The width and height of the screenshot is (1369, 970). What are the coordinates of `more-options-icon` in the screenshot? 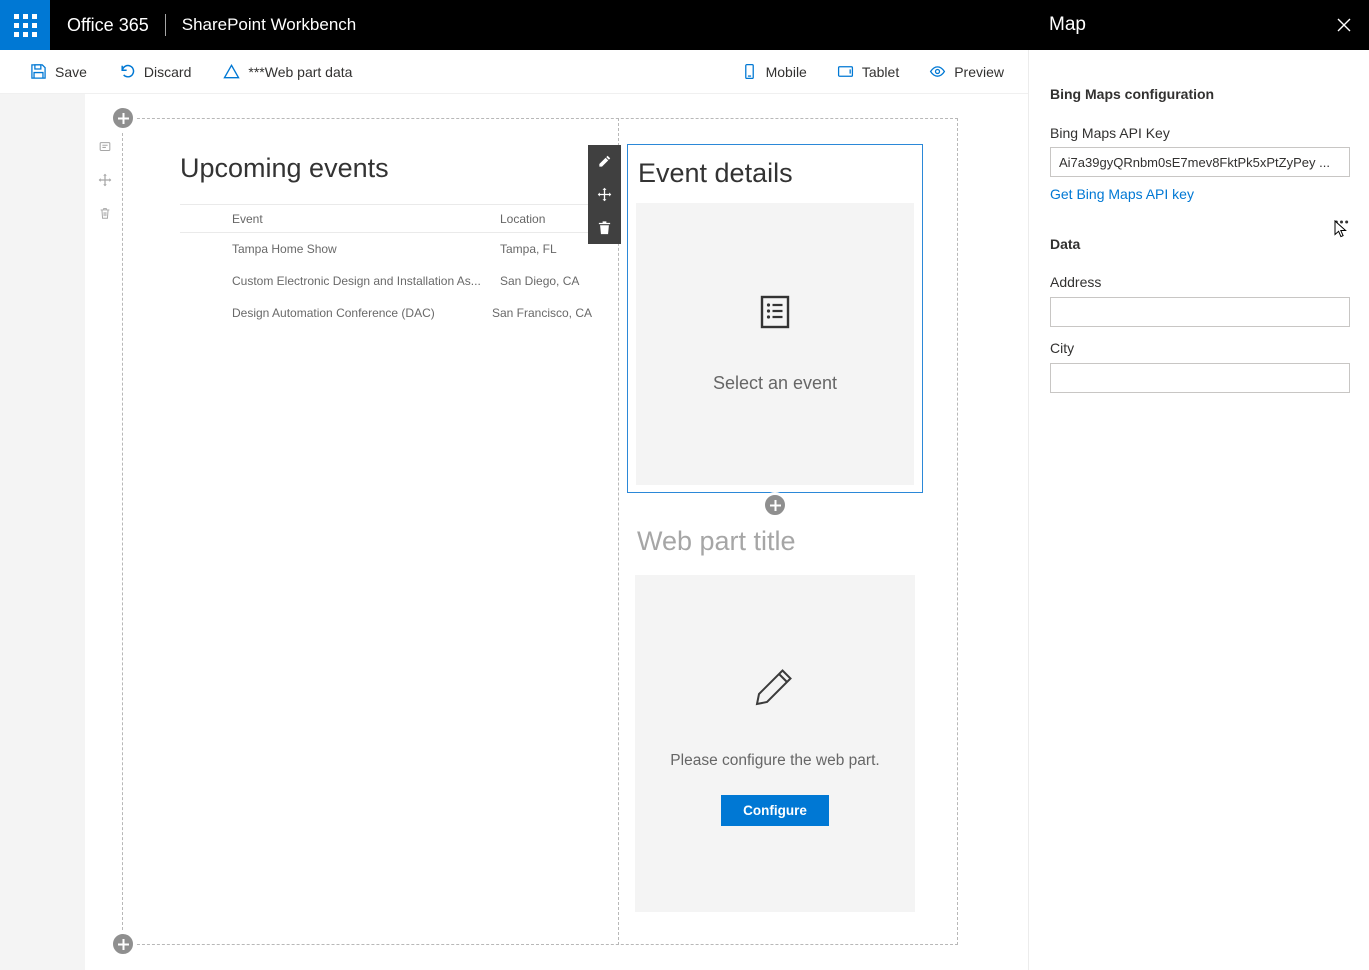 It's located at (1341, 221).